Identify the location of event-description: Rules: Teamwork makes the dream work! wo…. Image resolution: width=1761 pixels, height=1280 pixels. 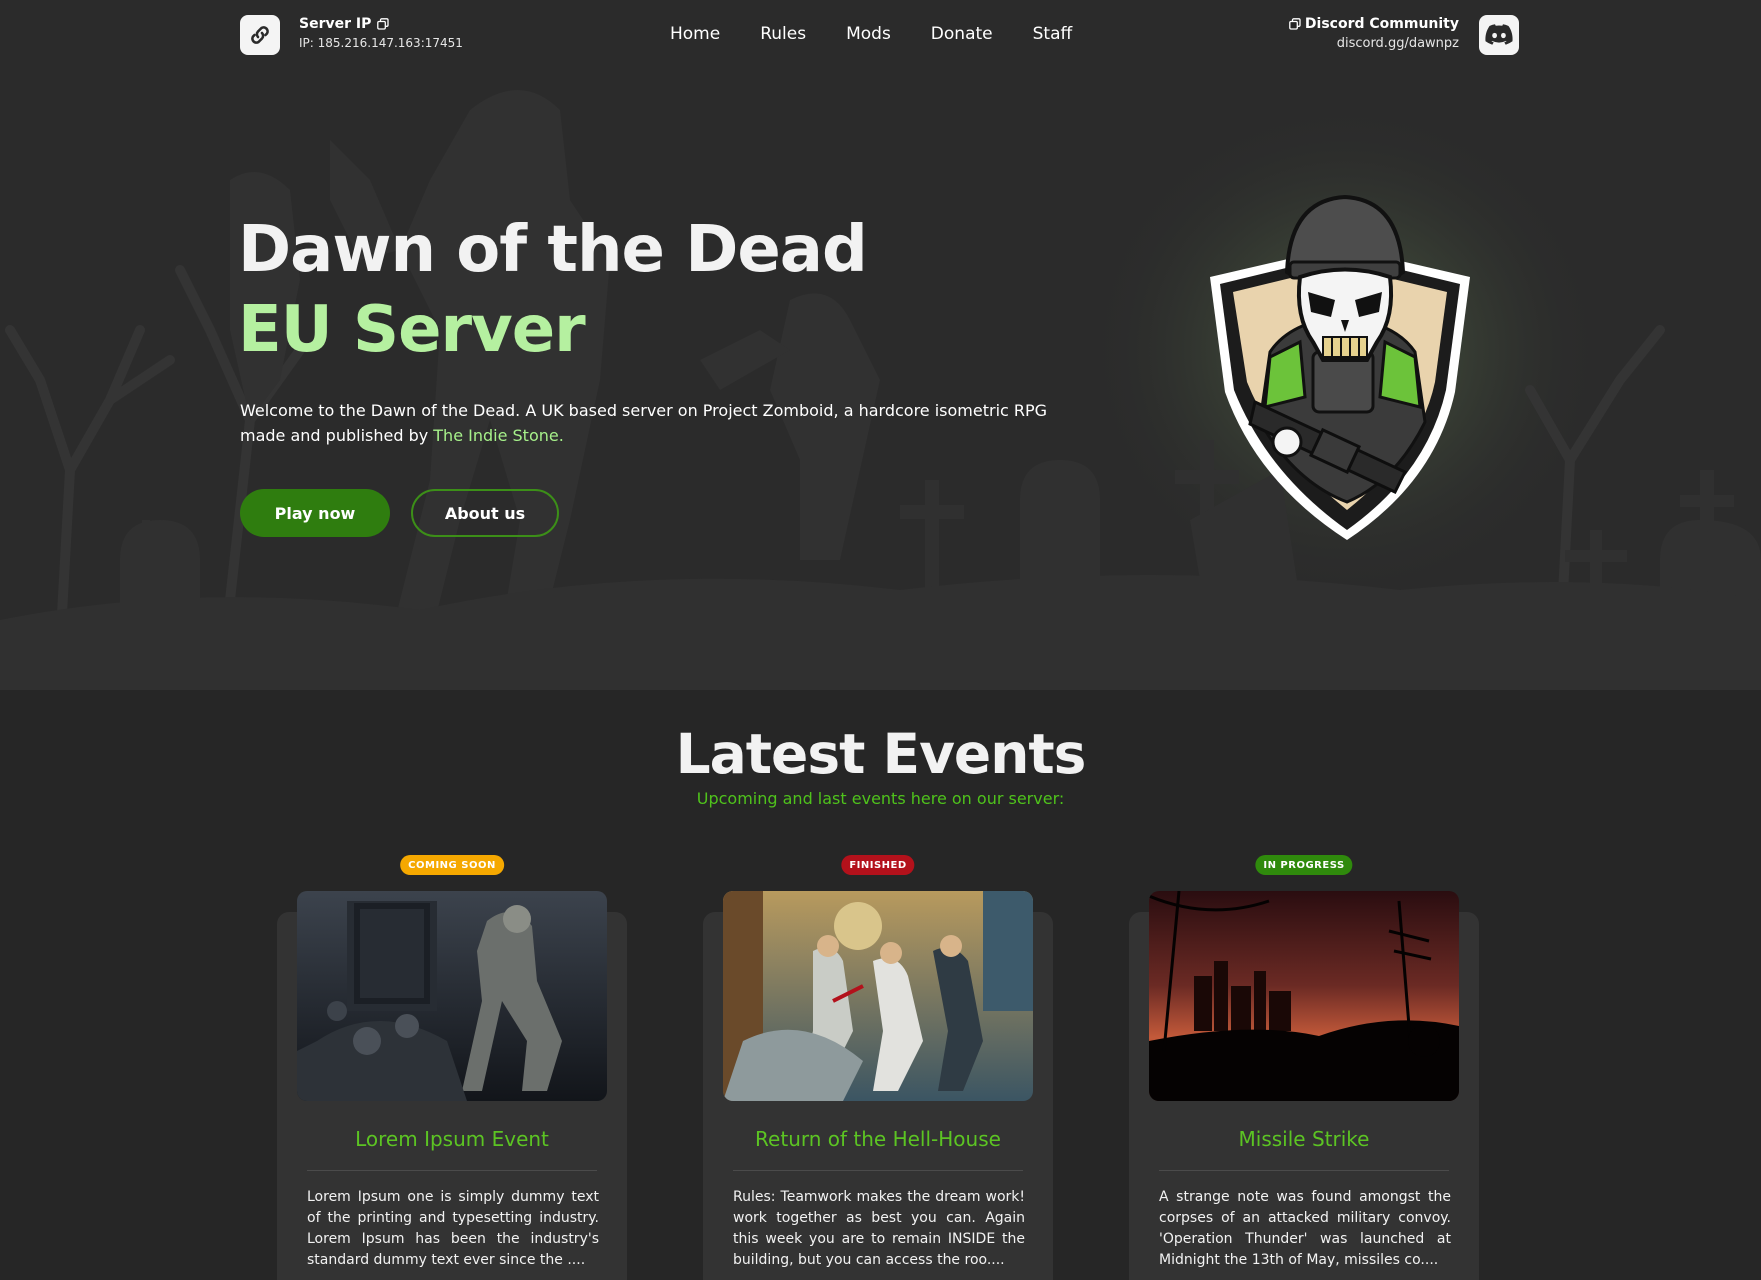
(879, 1228).